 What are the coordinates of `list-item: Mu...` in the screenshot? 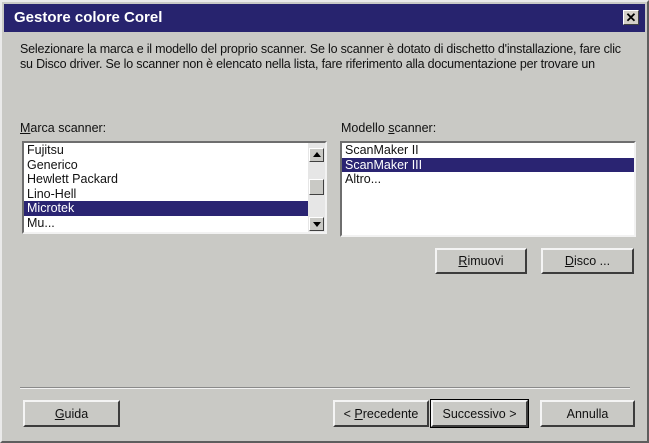 It's located at (174, 223).